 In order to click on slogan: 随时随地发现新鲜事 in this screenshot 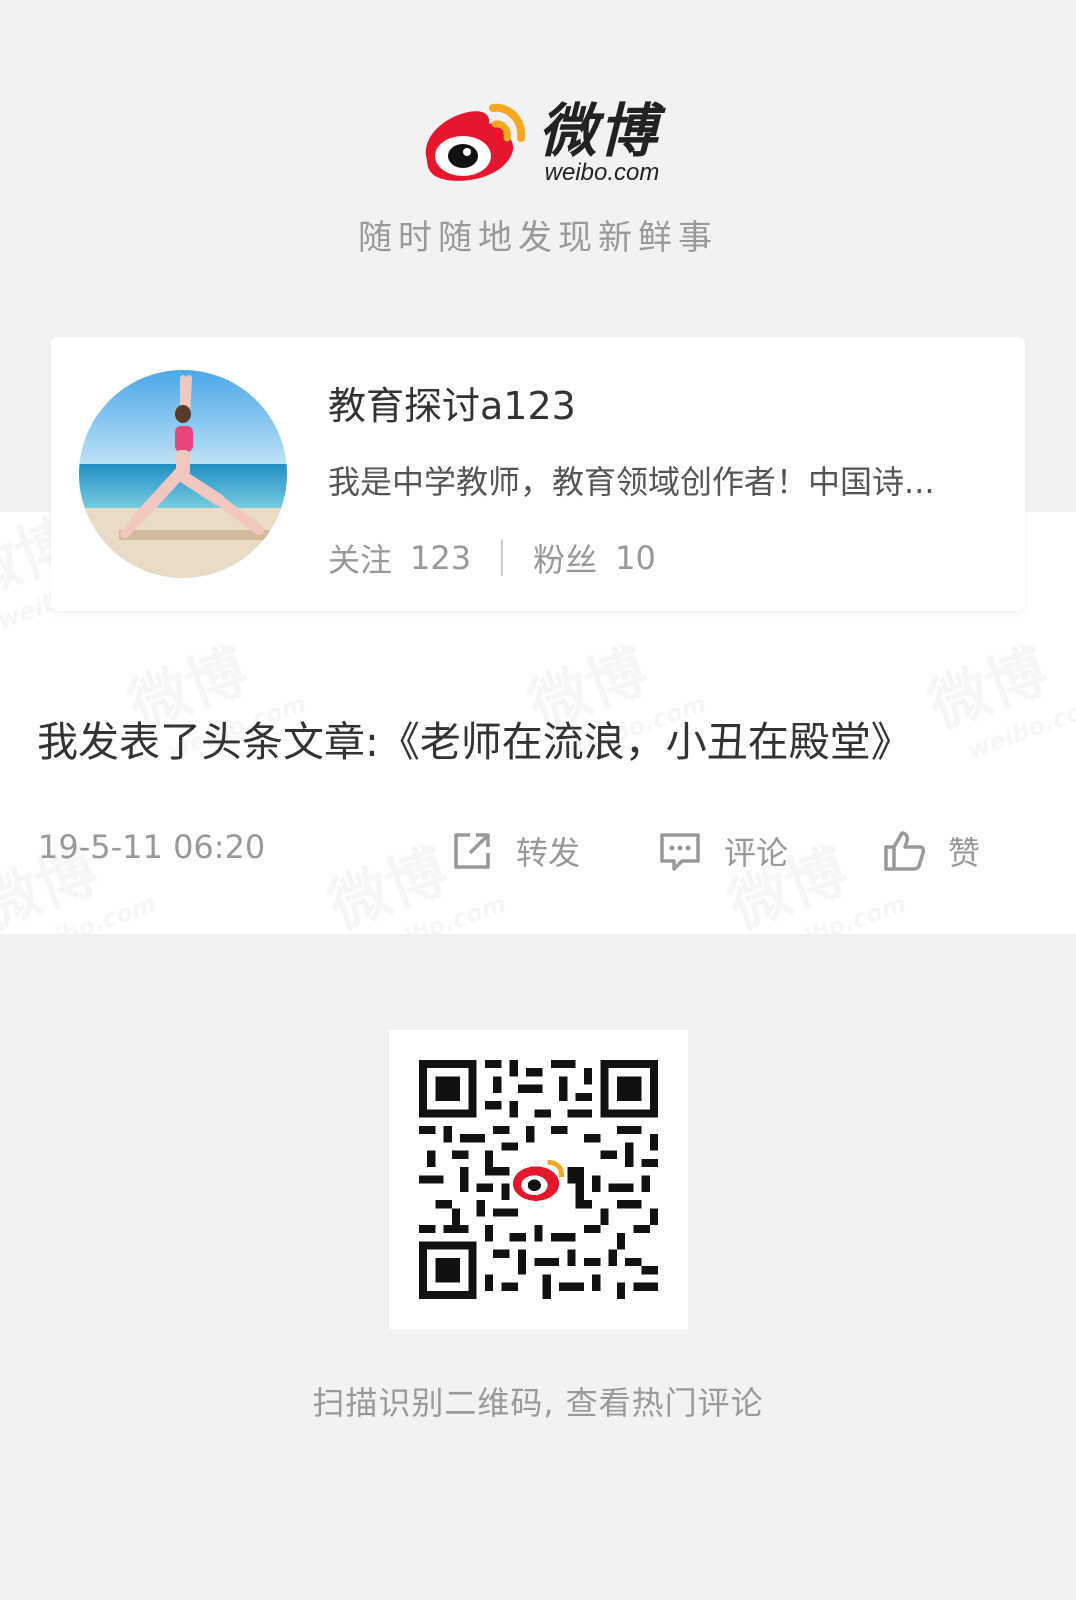, I will do `click(538, 238)`.